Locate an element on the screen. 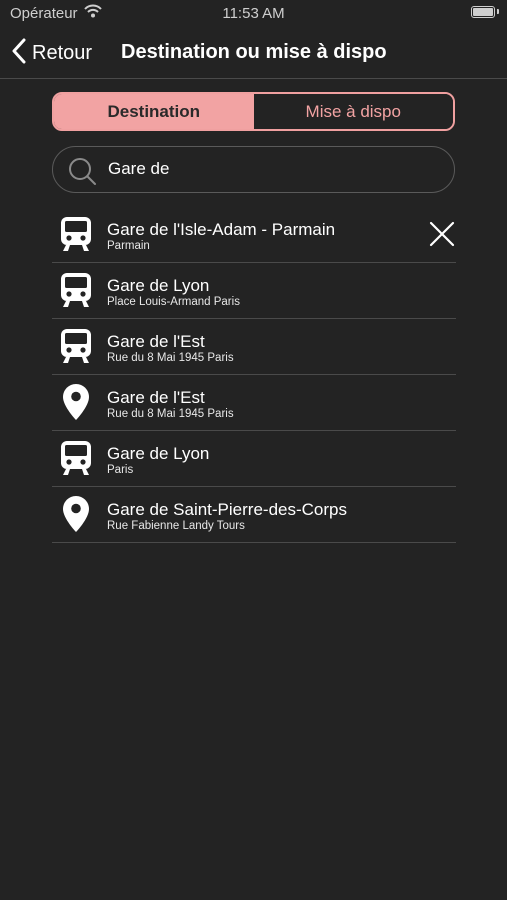  segment-mise-a-dispo: Mise à dispo is located at coordinates (353, 111).